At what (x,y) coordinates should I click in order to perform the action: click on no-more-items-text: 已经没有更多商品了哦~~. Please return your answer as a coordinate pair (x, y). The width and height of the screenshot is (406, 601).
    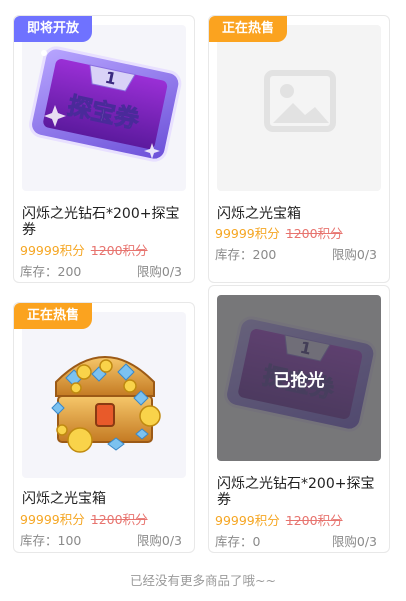
    Looking at the image, I should click on (203, 580).